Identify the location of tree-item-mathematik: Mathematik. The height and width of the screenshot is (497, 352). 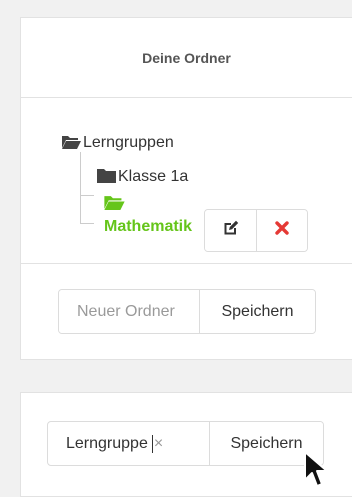
(148, 215).